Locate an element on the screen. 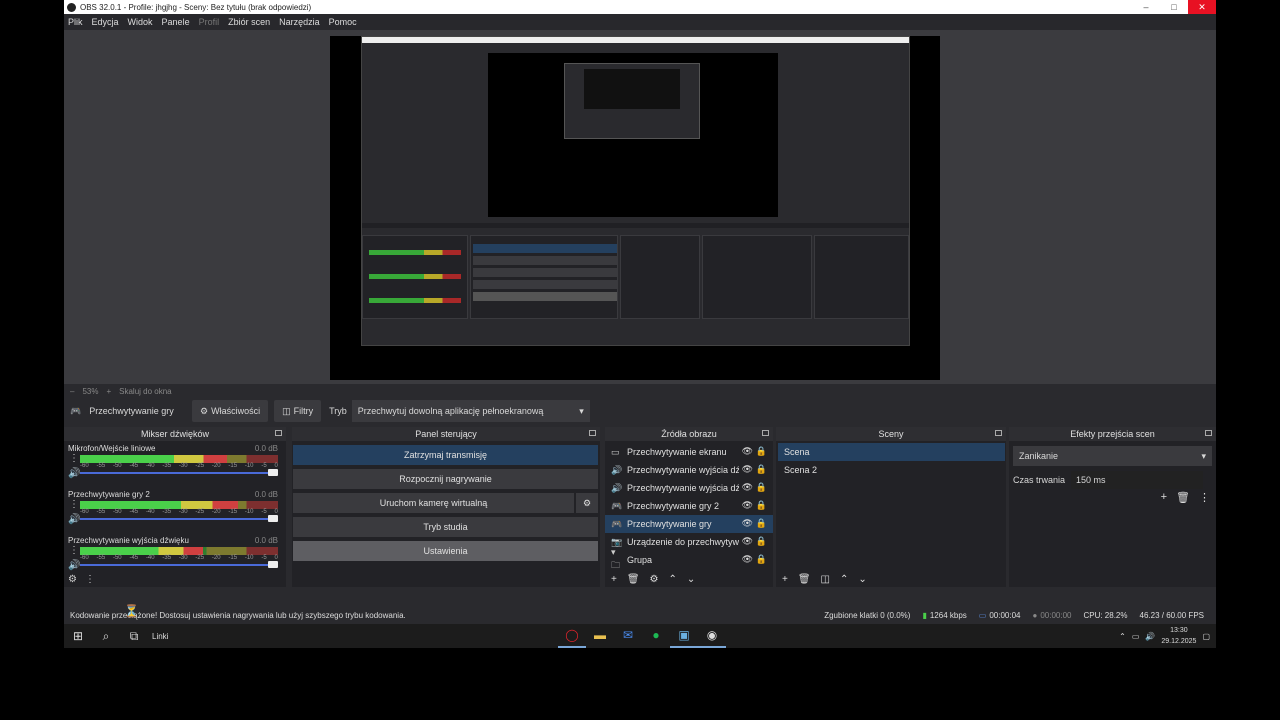 The image size is (1280, 720). minimize-button: – is located at coordinates (1146, 7).